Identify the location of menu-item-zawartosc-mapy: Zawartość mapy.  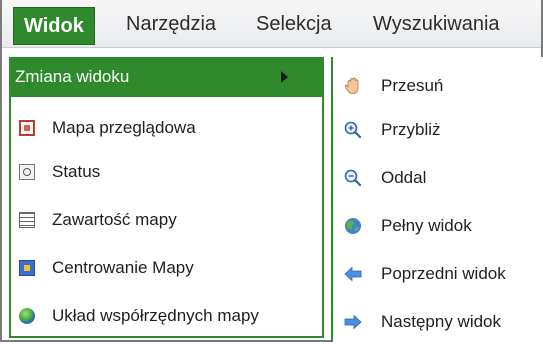
(166, 220).